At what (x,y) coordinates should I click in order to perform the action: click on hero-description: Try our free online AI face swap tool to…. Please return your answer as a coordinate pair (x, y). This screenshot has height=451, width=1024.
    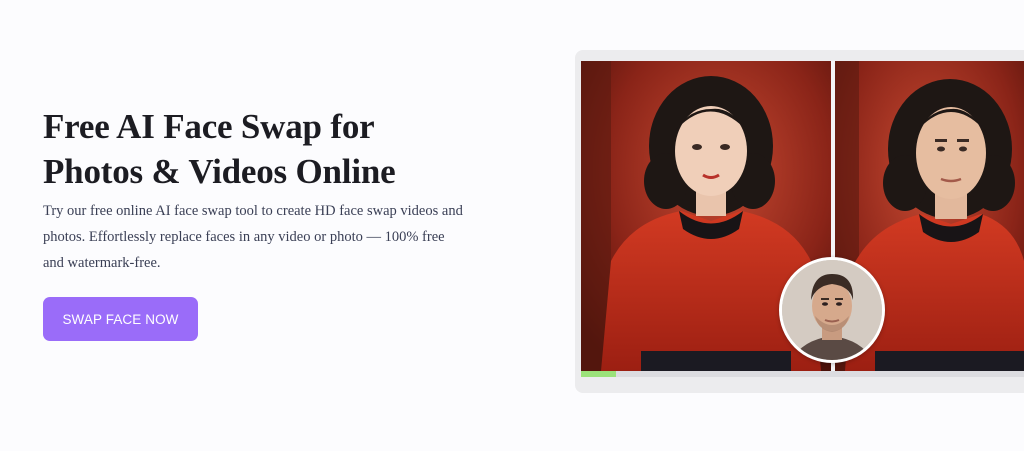
    Looking at the image, I should click on (253, 237).